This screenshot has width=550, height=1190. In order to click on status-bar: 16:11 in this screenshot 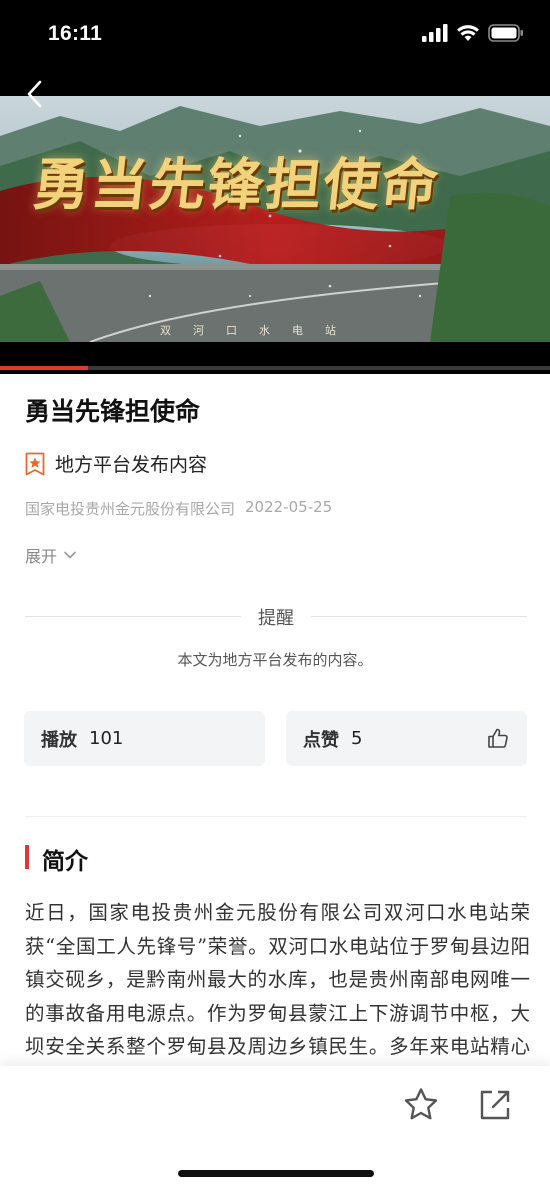, I will do `click(275, 48)`.